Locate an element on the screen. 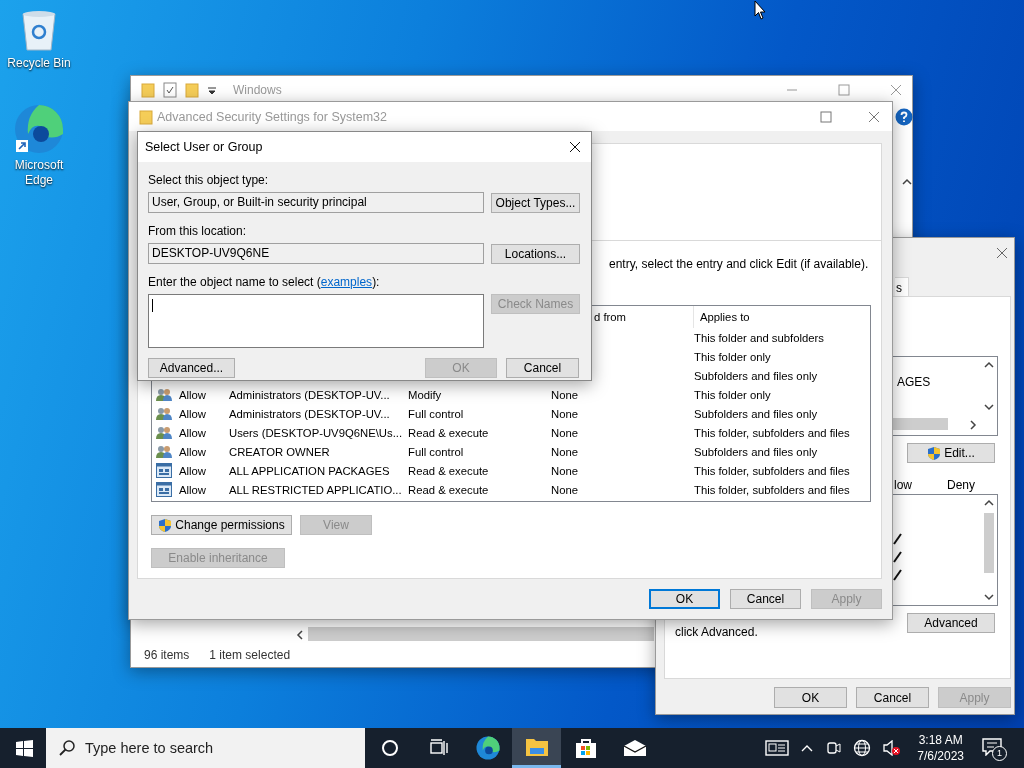  column-header: Deny is located at coordinates (961, 485).